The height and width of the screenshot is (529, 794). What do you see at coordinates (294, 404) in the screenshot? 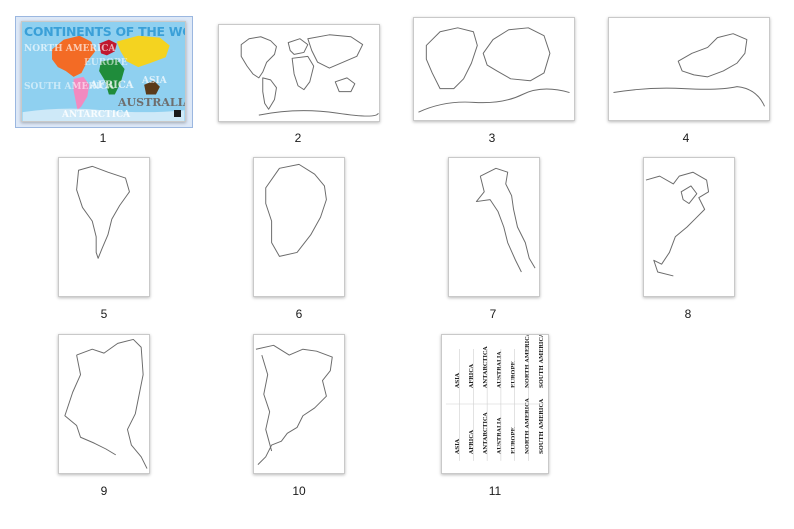
I see `asia-outline-art` at bounding box center [294, 404].